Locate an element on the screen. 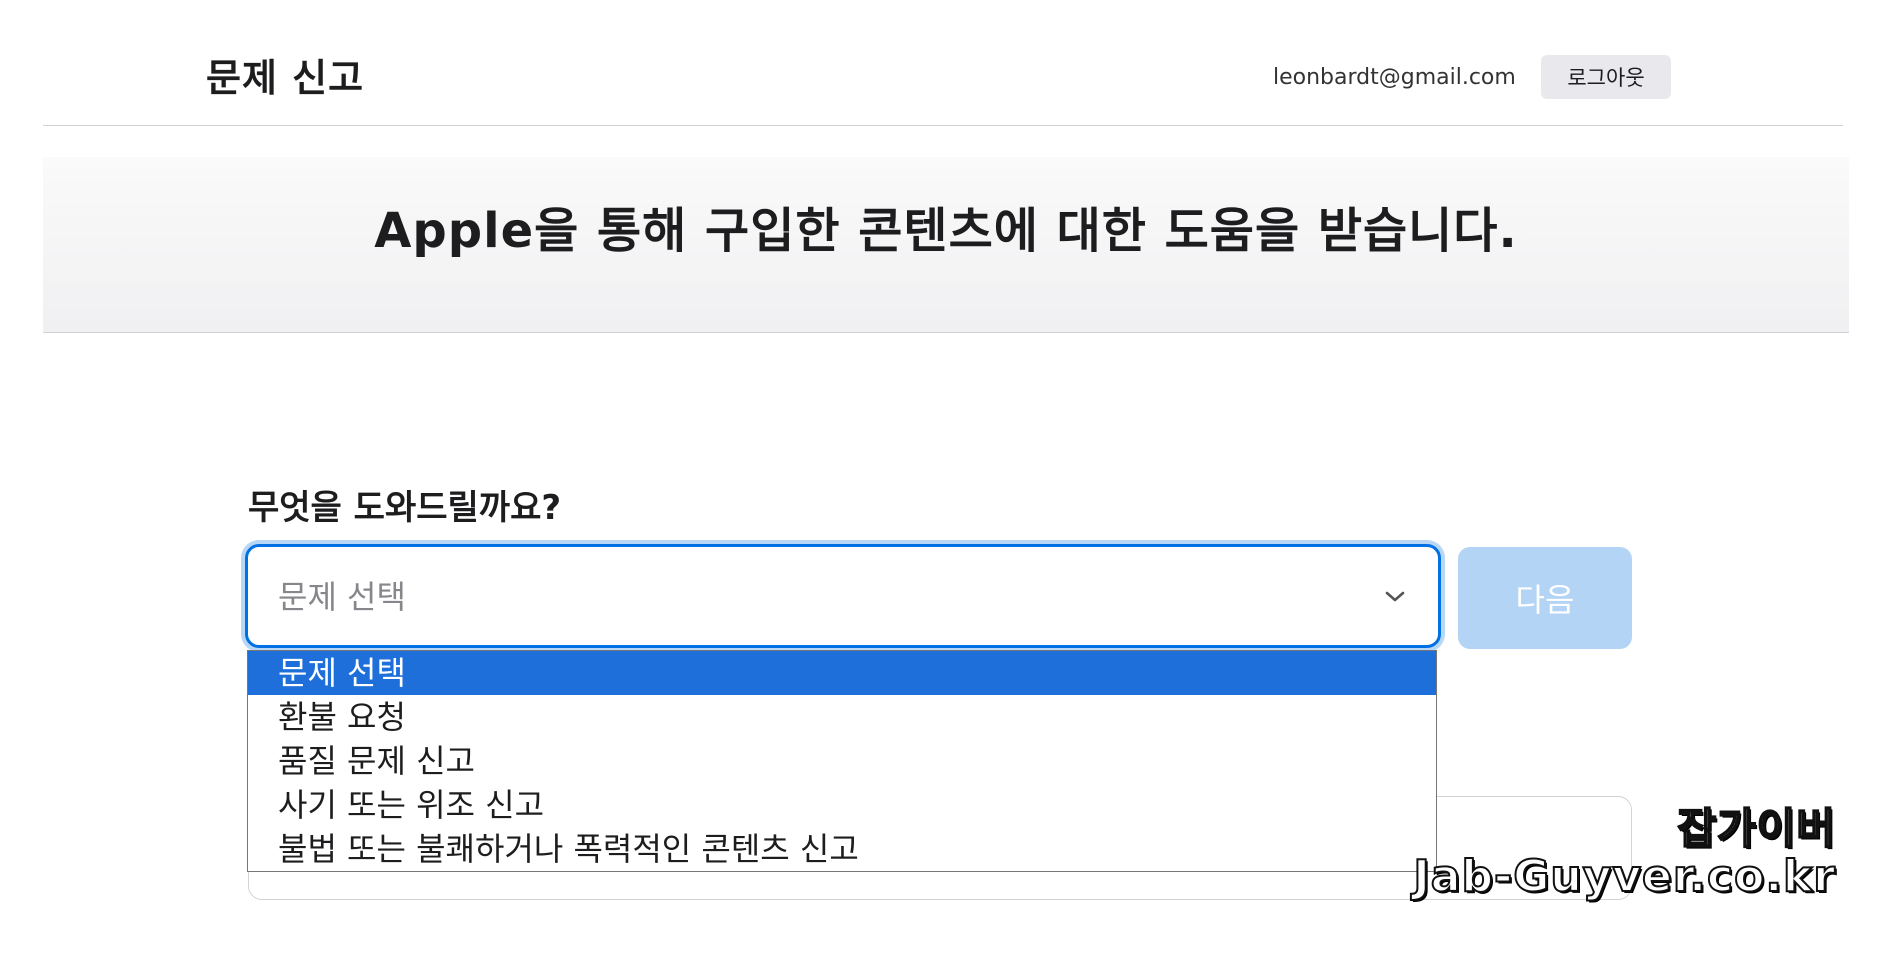 This screenshot has height=964, width=1886. page-title: 문제 신고 is located at coordinates (285, 78).